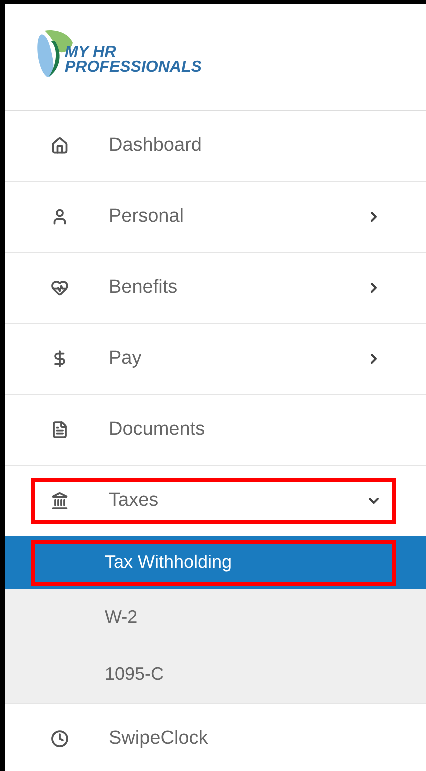  Describe the element at coordinates (213, 217) in the screenshot. I see `nav-item: Personal` at that location.